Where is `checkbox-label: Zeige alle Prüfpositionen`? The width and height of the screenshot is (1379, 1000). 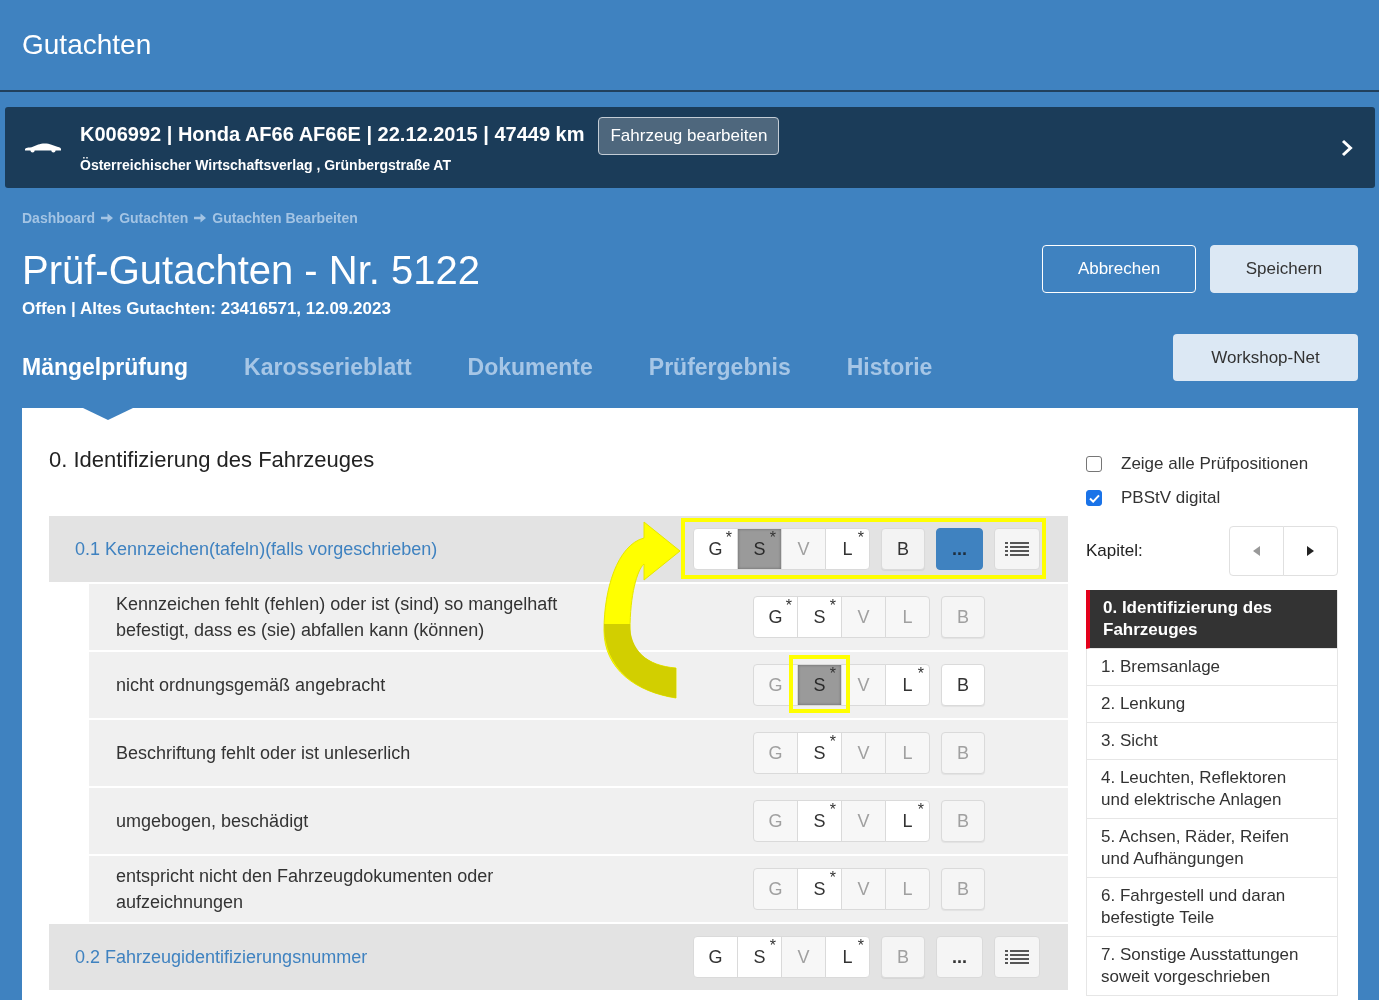 checkbox-label: Zeige alle Prüfpositionen is located at coordinates (1215, 464).